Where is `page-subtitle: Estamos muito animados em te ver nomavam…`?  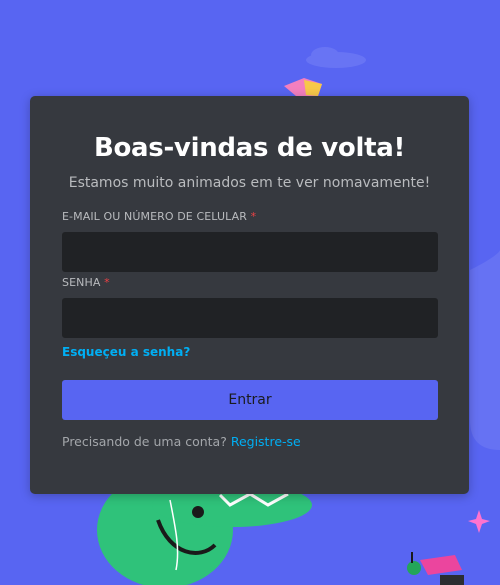
page-subtitle: Estamos muito animados em te ver nomavam… is located at coordinates (249, 183).